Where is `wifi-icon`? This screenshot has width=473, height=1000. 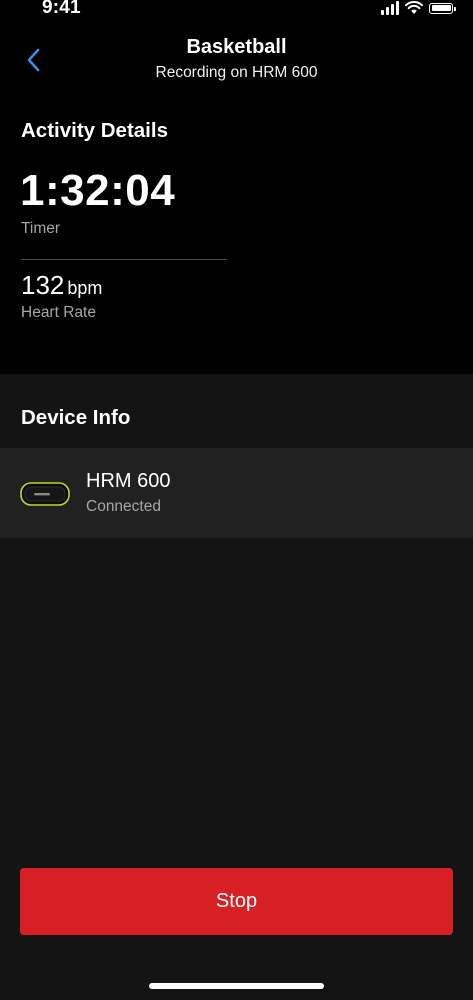 wifi-icon is located at coordinates (414, 7).